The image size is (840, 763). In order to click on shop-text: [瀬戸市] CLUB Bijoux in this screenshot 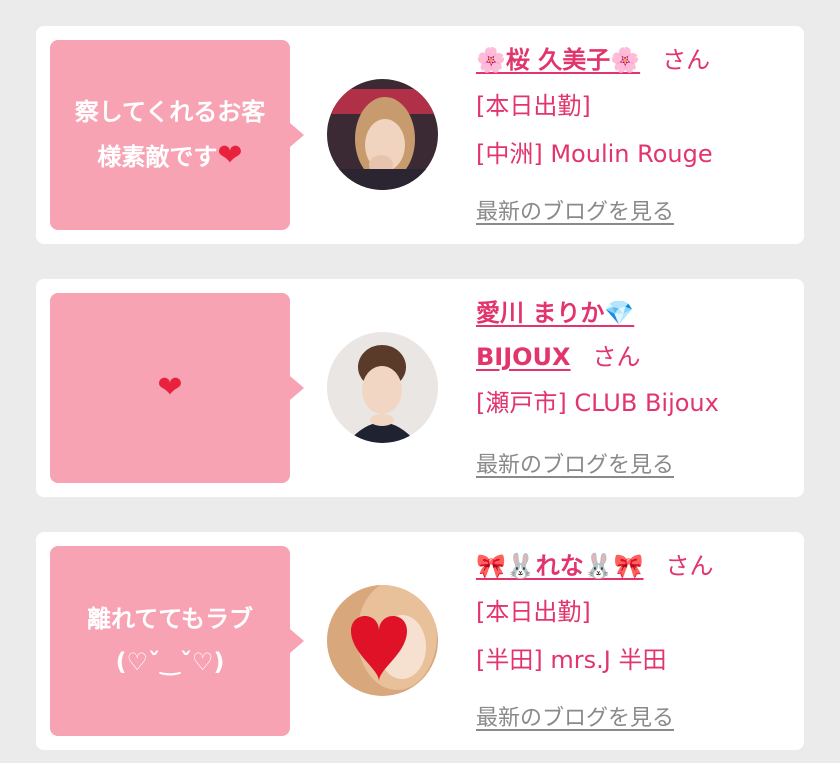, I will do `click(597, 403)`.